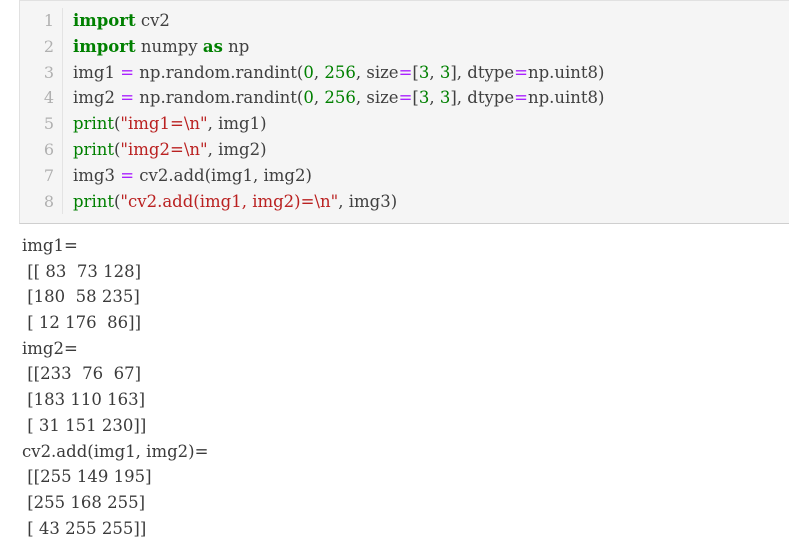  What do you see at coordinates (431, 21) in the screenshot?
I see `code-line: import cv2` at bounding box center [431, 21].